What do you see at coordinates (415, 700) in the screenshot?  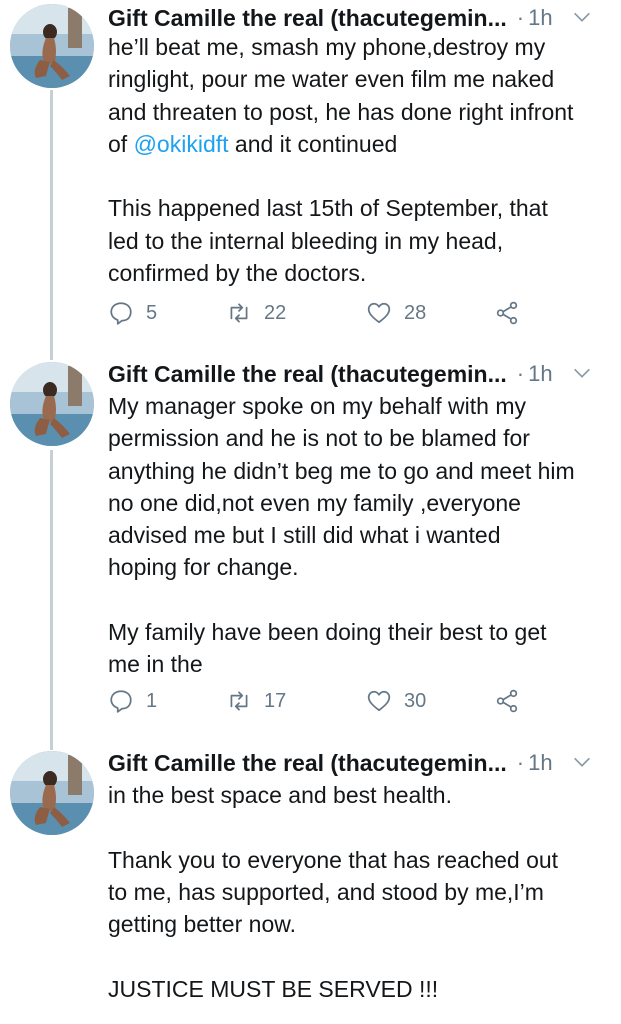 I see `like-count: 30` at bounding box center [415, 700].